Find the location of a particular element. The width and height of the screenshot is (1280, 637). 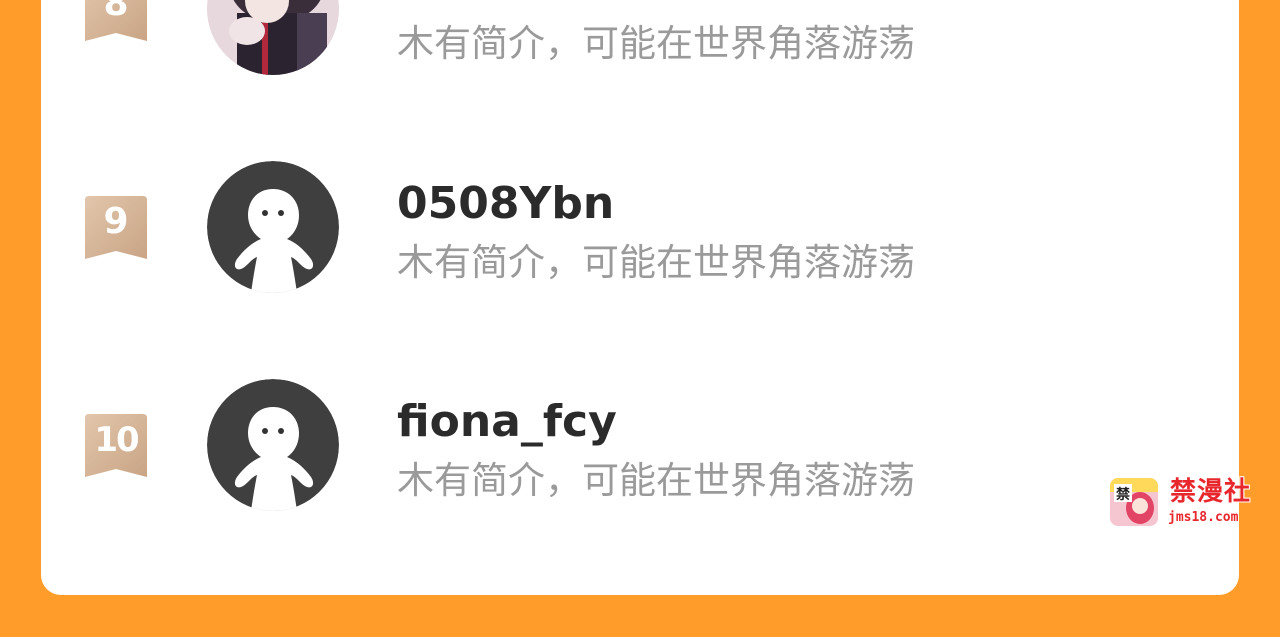

rank-number: 10 is located at coordinates (116, 440).